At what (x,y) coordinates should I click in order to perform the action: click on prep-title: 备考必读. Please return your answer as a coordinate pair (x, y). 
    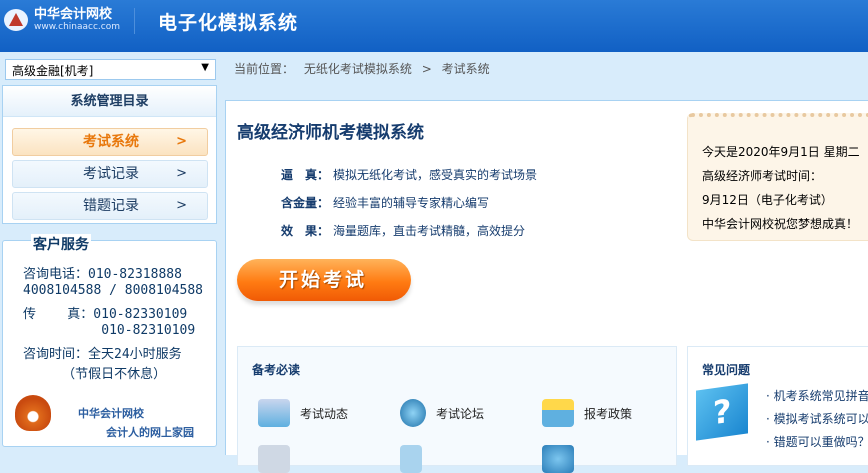
    Looking at the image, I should click on (276, 370).